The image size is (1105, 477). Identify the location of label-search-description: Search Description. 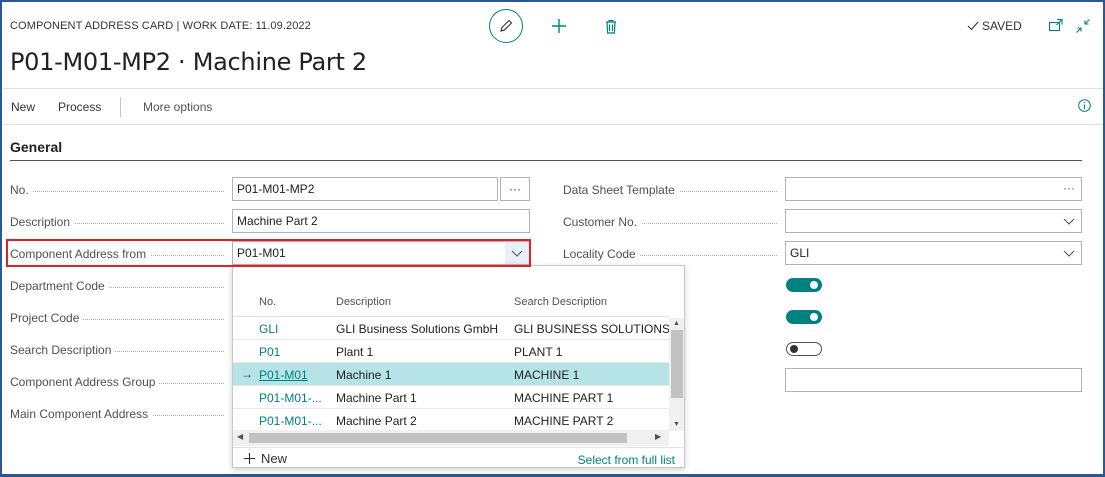
(119, 350).